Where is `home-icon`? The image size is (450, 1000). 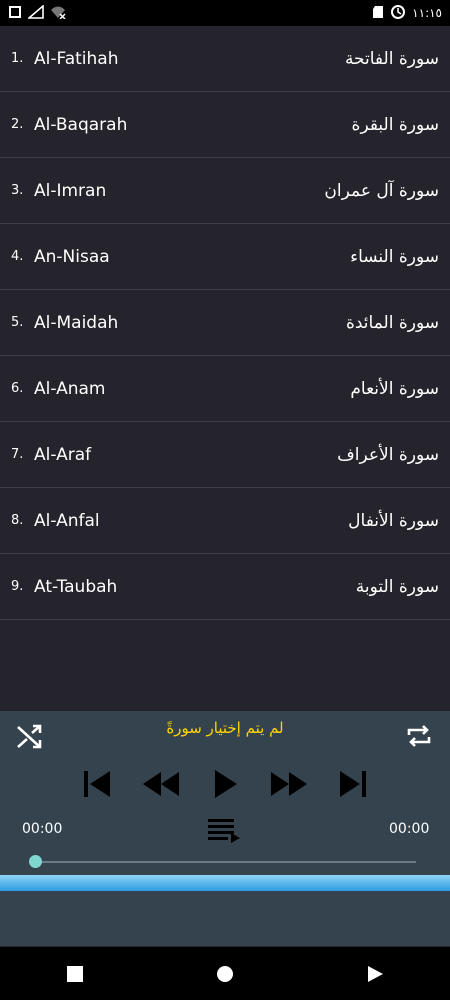
home-icon is located at coordinates (225, 973).